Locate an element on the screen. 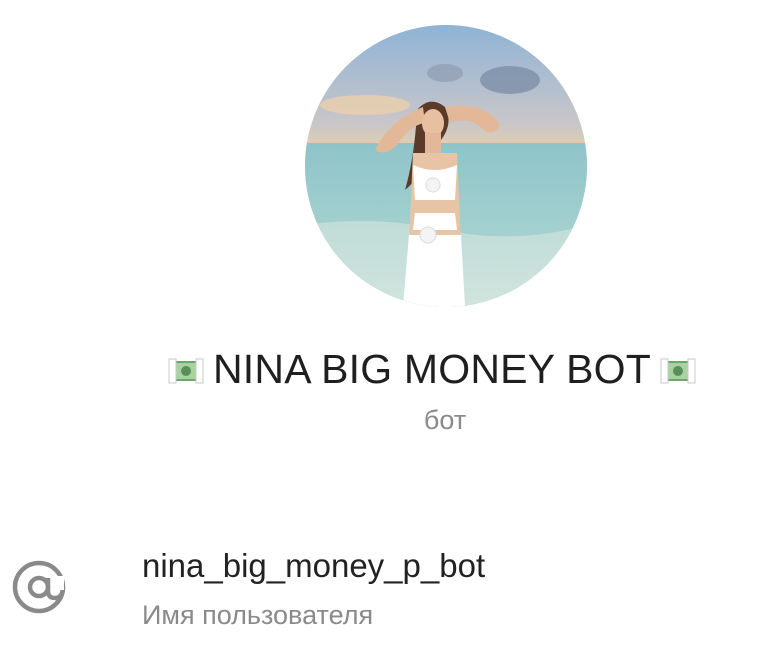 Image resolution: width=764 pixels, height=652 pixels. profile-type-label: бот is located at coordinates (445, 420).